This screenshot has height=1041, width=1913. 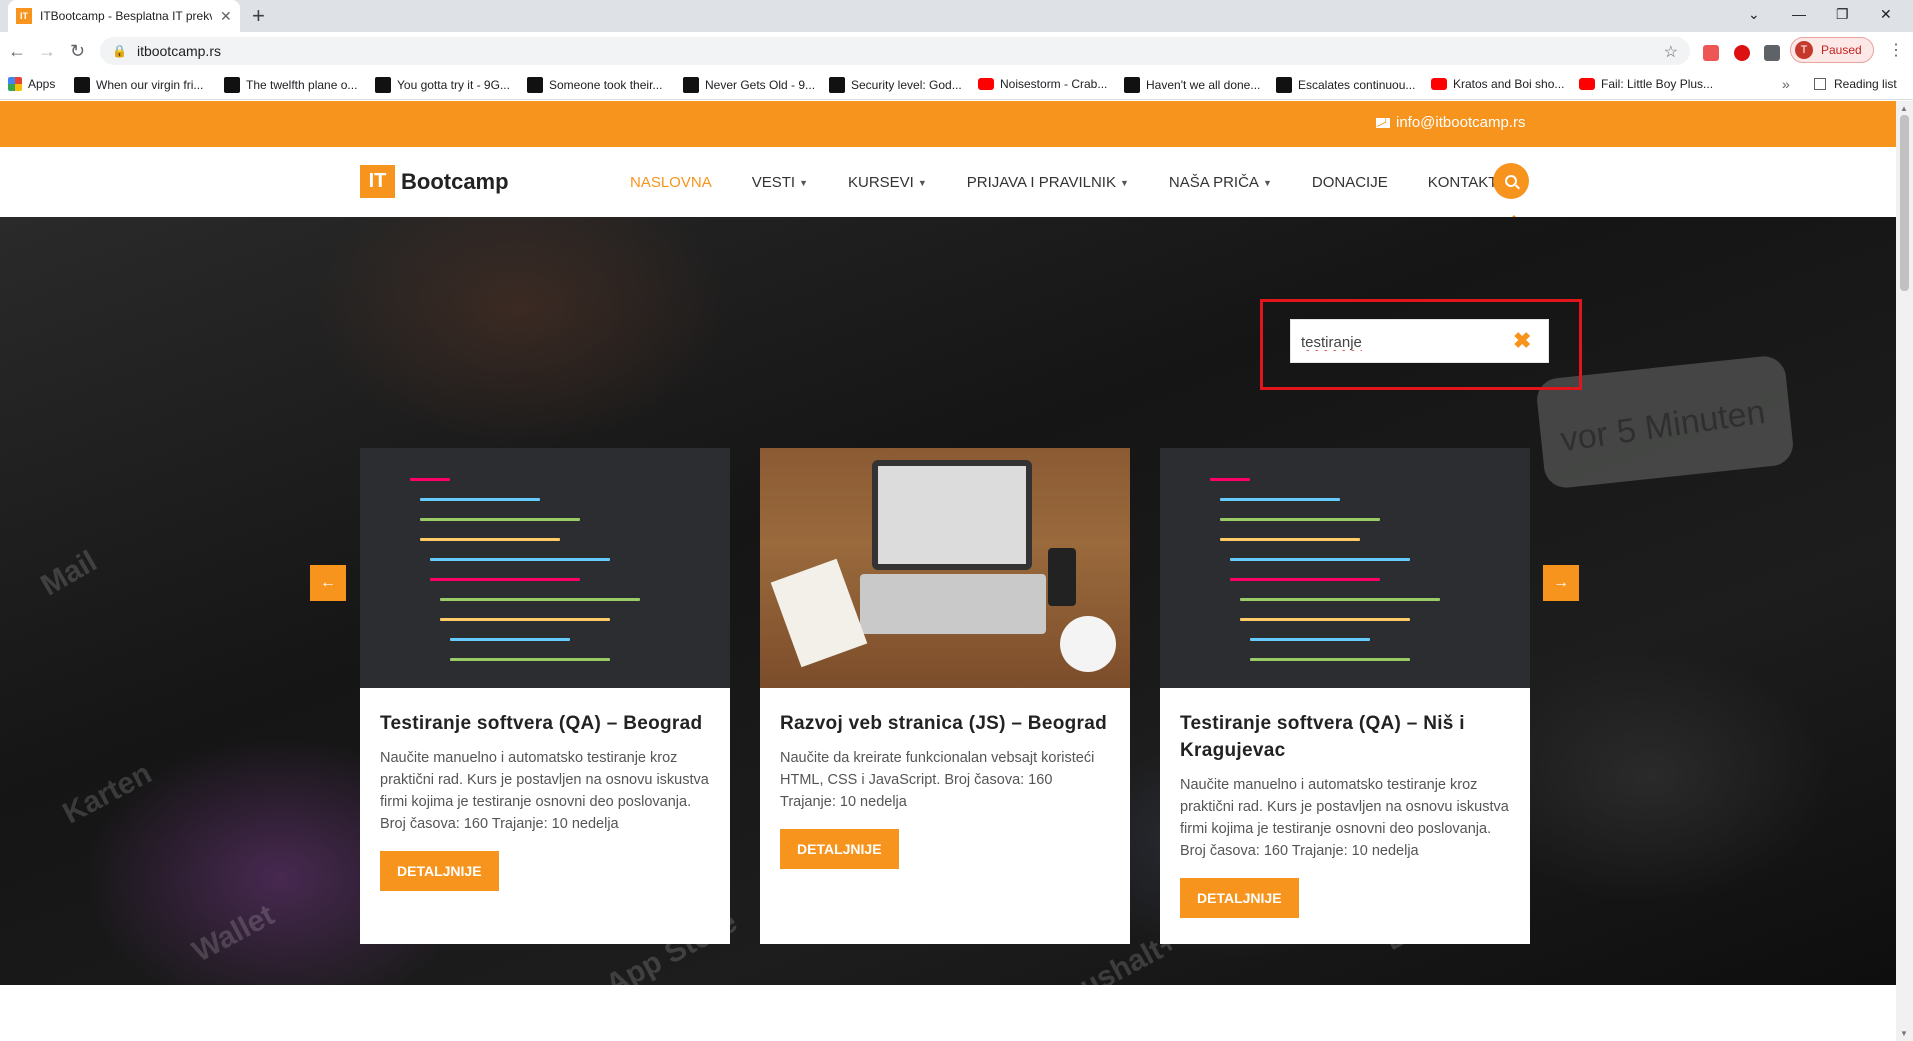 What do you see at coordinates (1421, 344) in the screenshot?
I see `annotation-highlight-box` at bounding box center [1421, 344].